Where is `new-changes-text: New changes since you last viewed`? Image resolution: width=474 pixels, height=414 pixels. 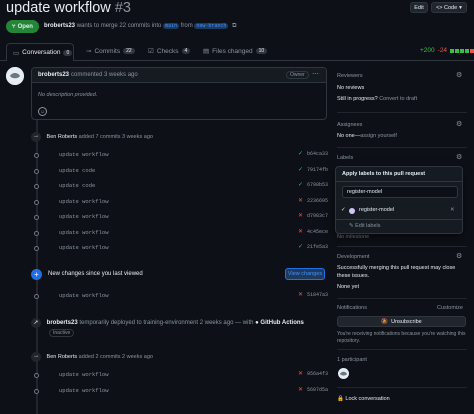 new-changes-text: New changes since you last viewed is located at coordinates (95, 274).